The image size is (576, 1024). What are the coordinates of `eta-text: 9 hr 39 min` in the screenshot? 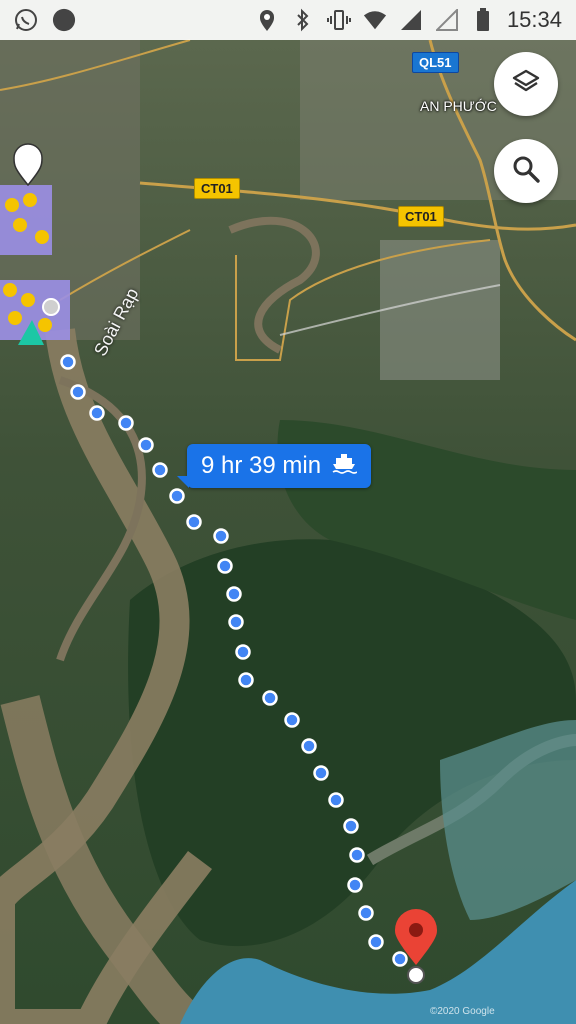 It's located at (261, 465).